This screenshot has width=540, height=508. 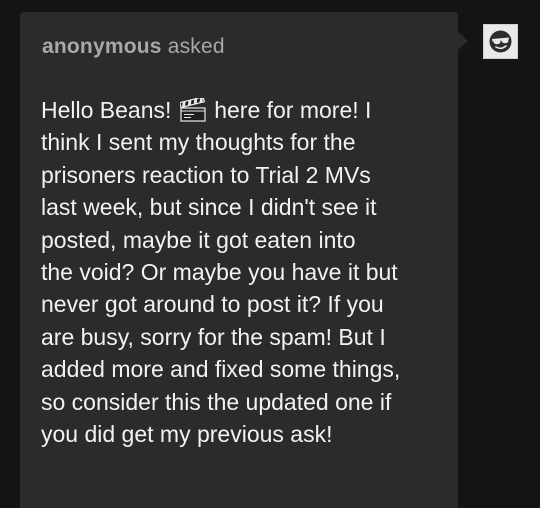 I want to click on bubble-pointer, so click(x=463, y=41).